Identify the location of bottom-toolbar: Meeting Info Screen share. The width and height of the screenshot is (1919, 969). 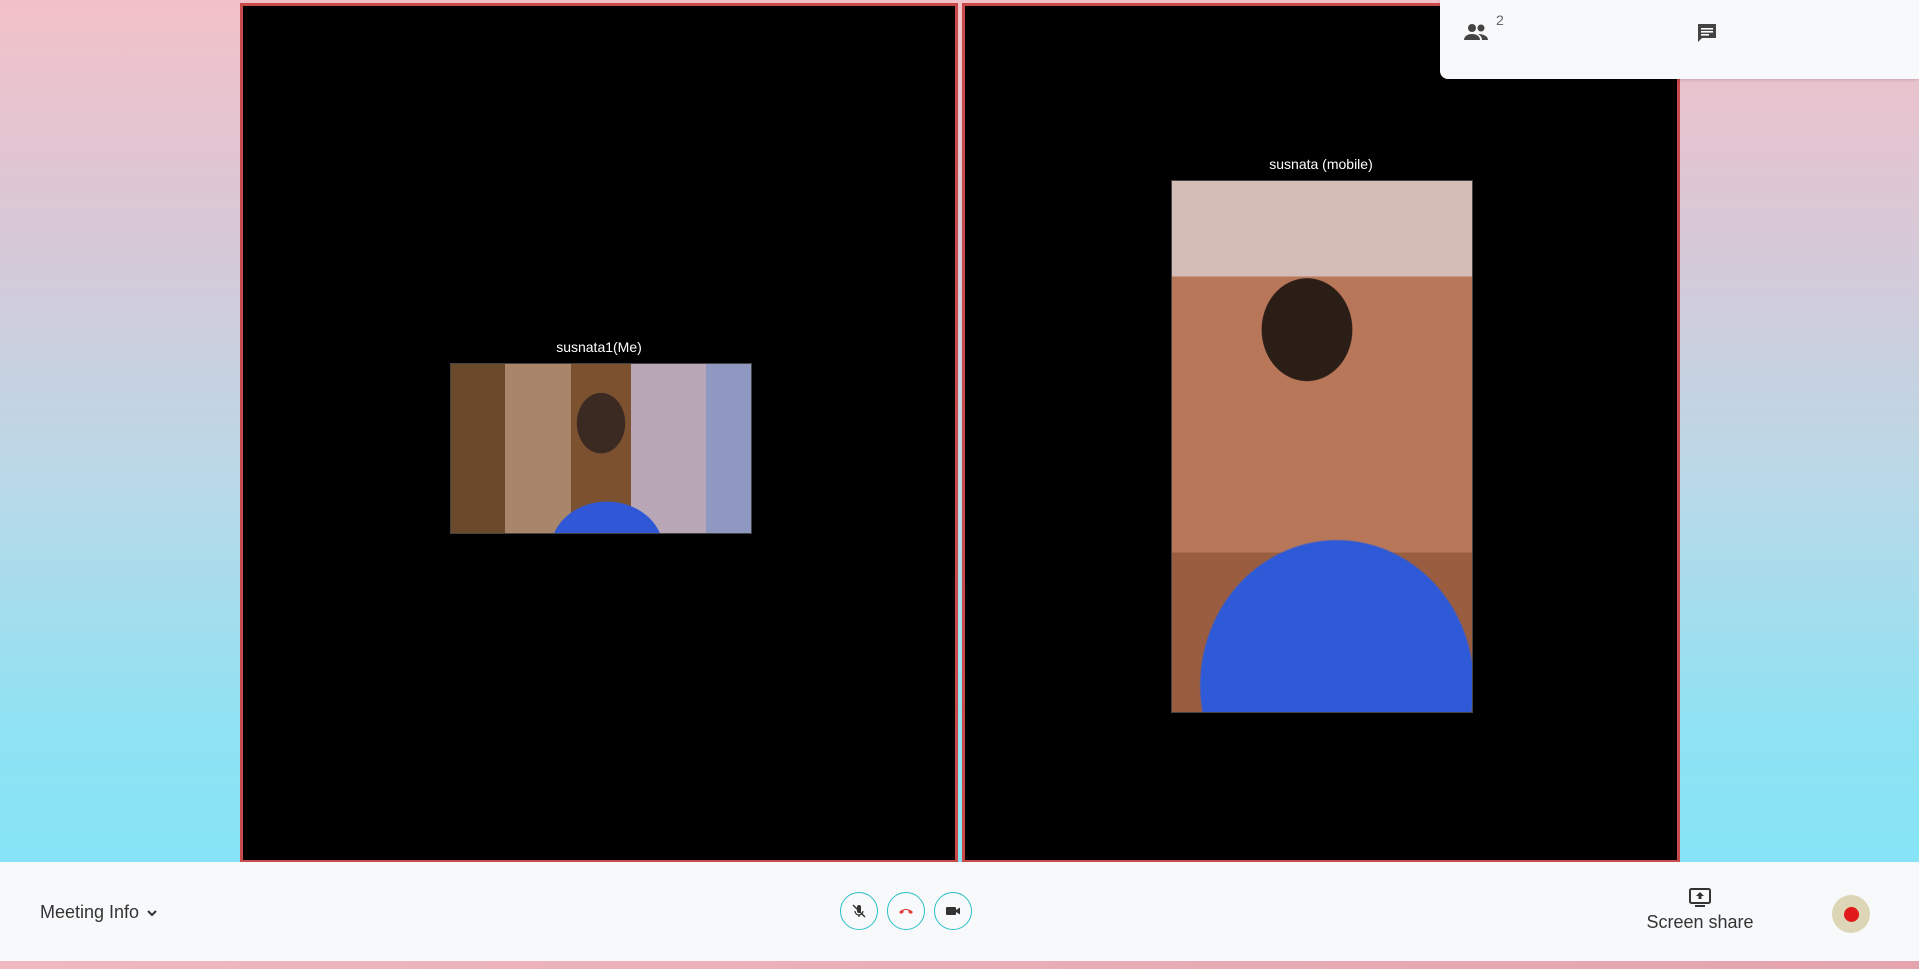
(959, 911).